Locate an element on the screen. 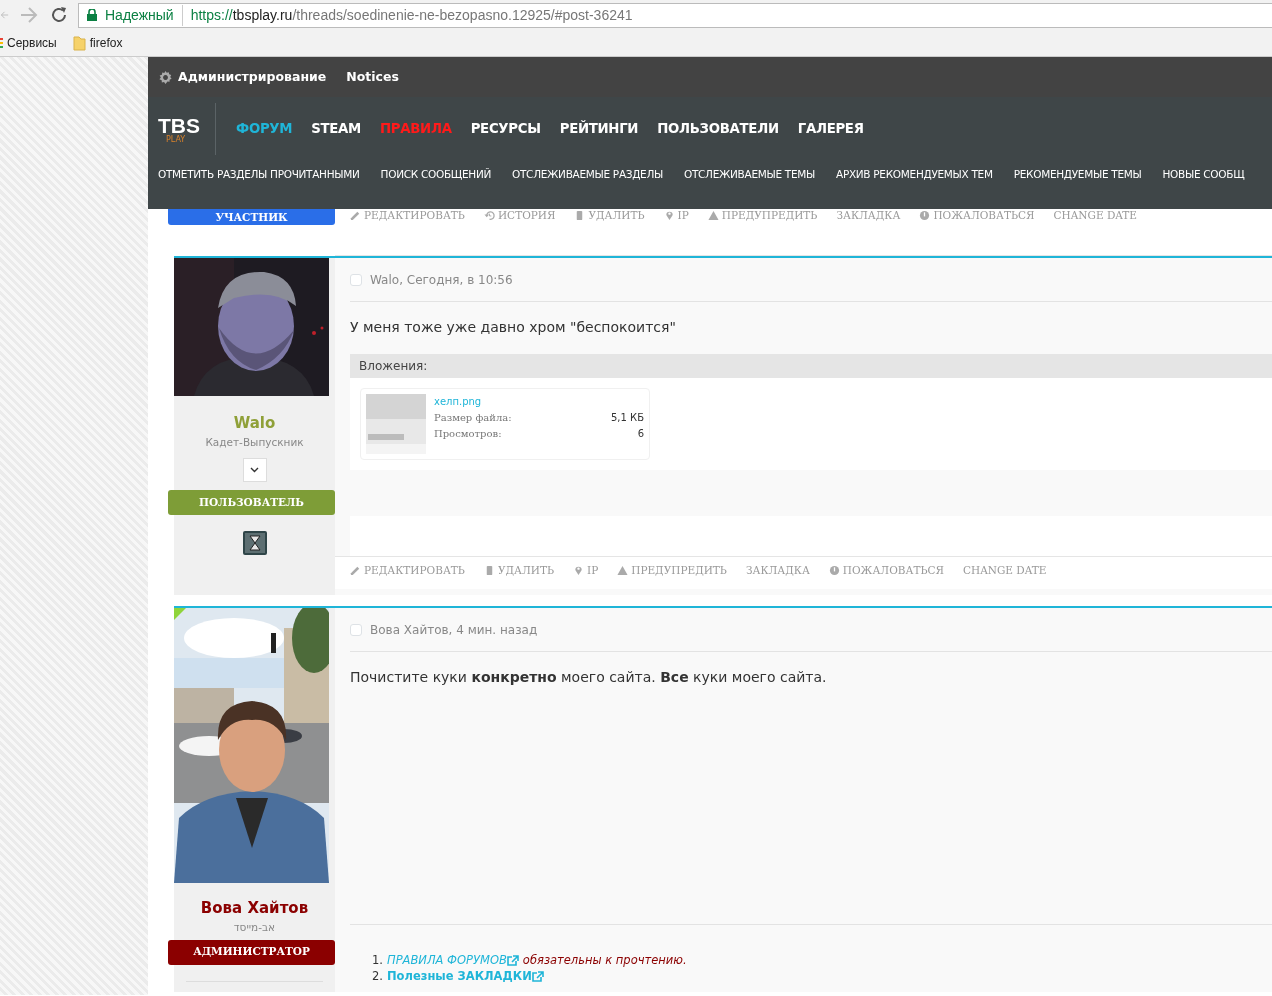 The image size is (1272, 996). user-role-banner: ПОЛЬЗОВАТЕЛЬ is located at coordinates (251, 503).